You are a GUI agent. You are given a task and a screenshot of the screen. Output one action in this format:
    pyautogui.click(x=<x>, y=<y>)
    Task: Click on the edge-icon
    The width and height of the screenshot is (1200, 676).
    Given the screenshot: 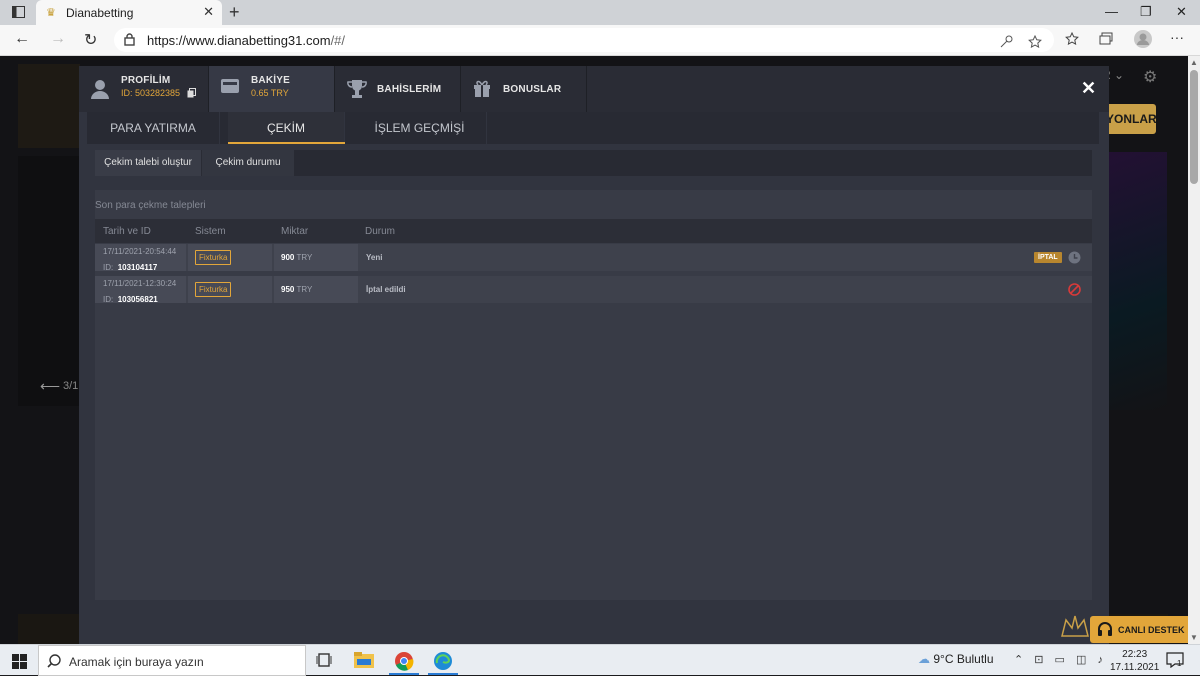 What is the action you would take?
    pyautogui.click(x=443, y=661)
    